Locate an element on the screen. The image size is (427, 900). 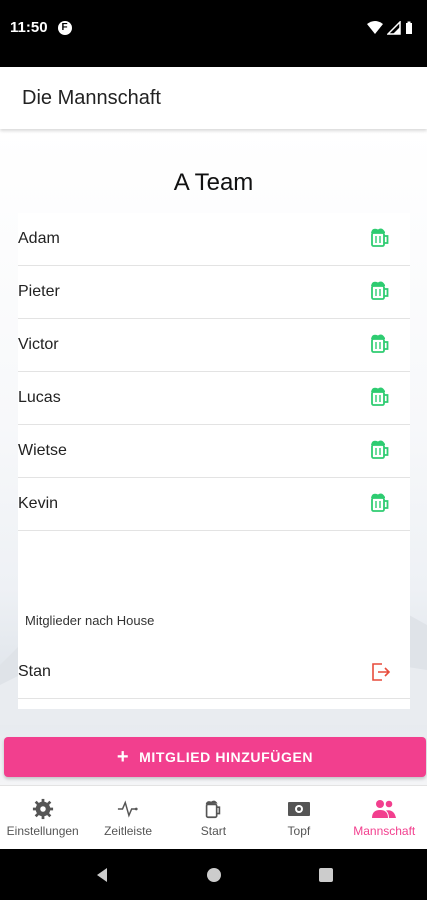
system-navigation-bar is located at coordinates (213, 874).